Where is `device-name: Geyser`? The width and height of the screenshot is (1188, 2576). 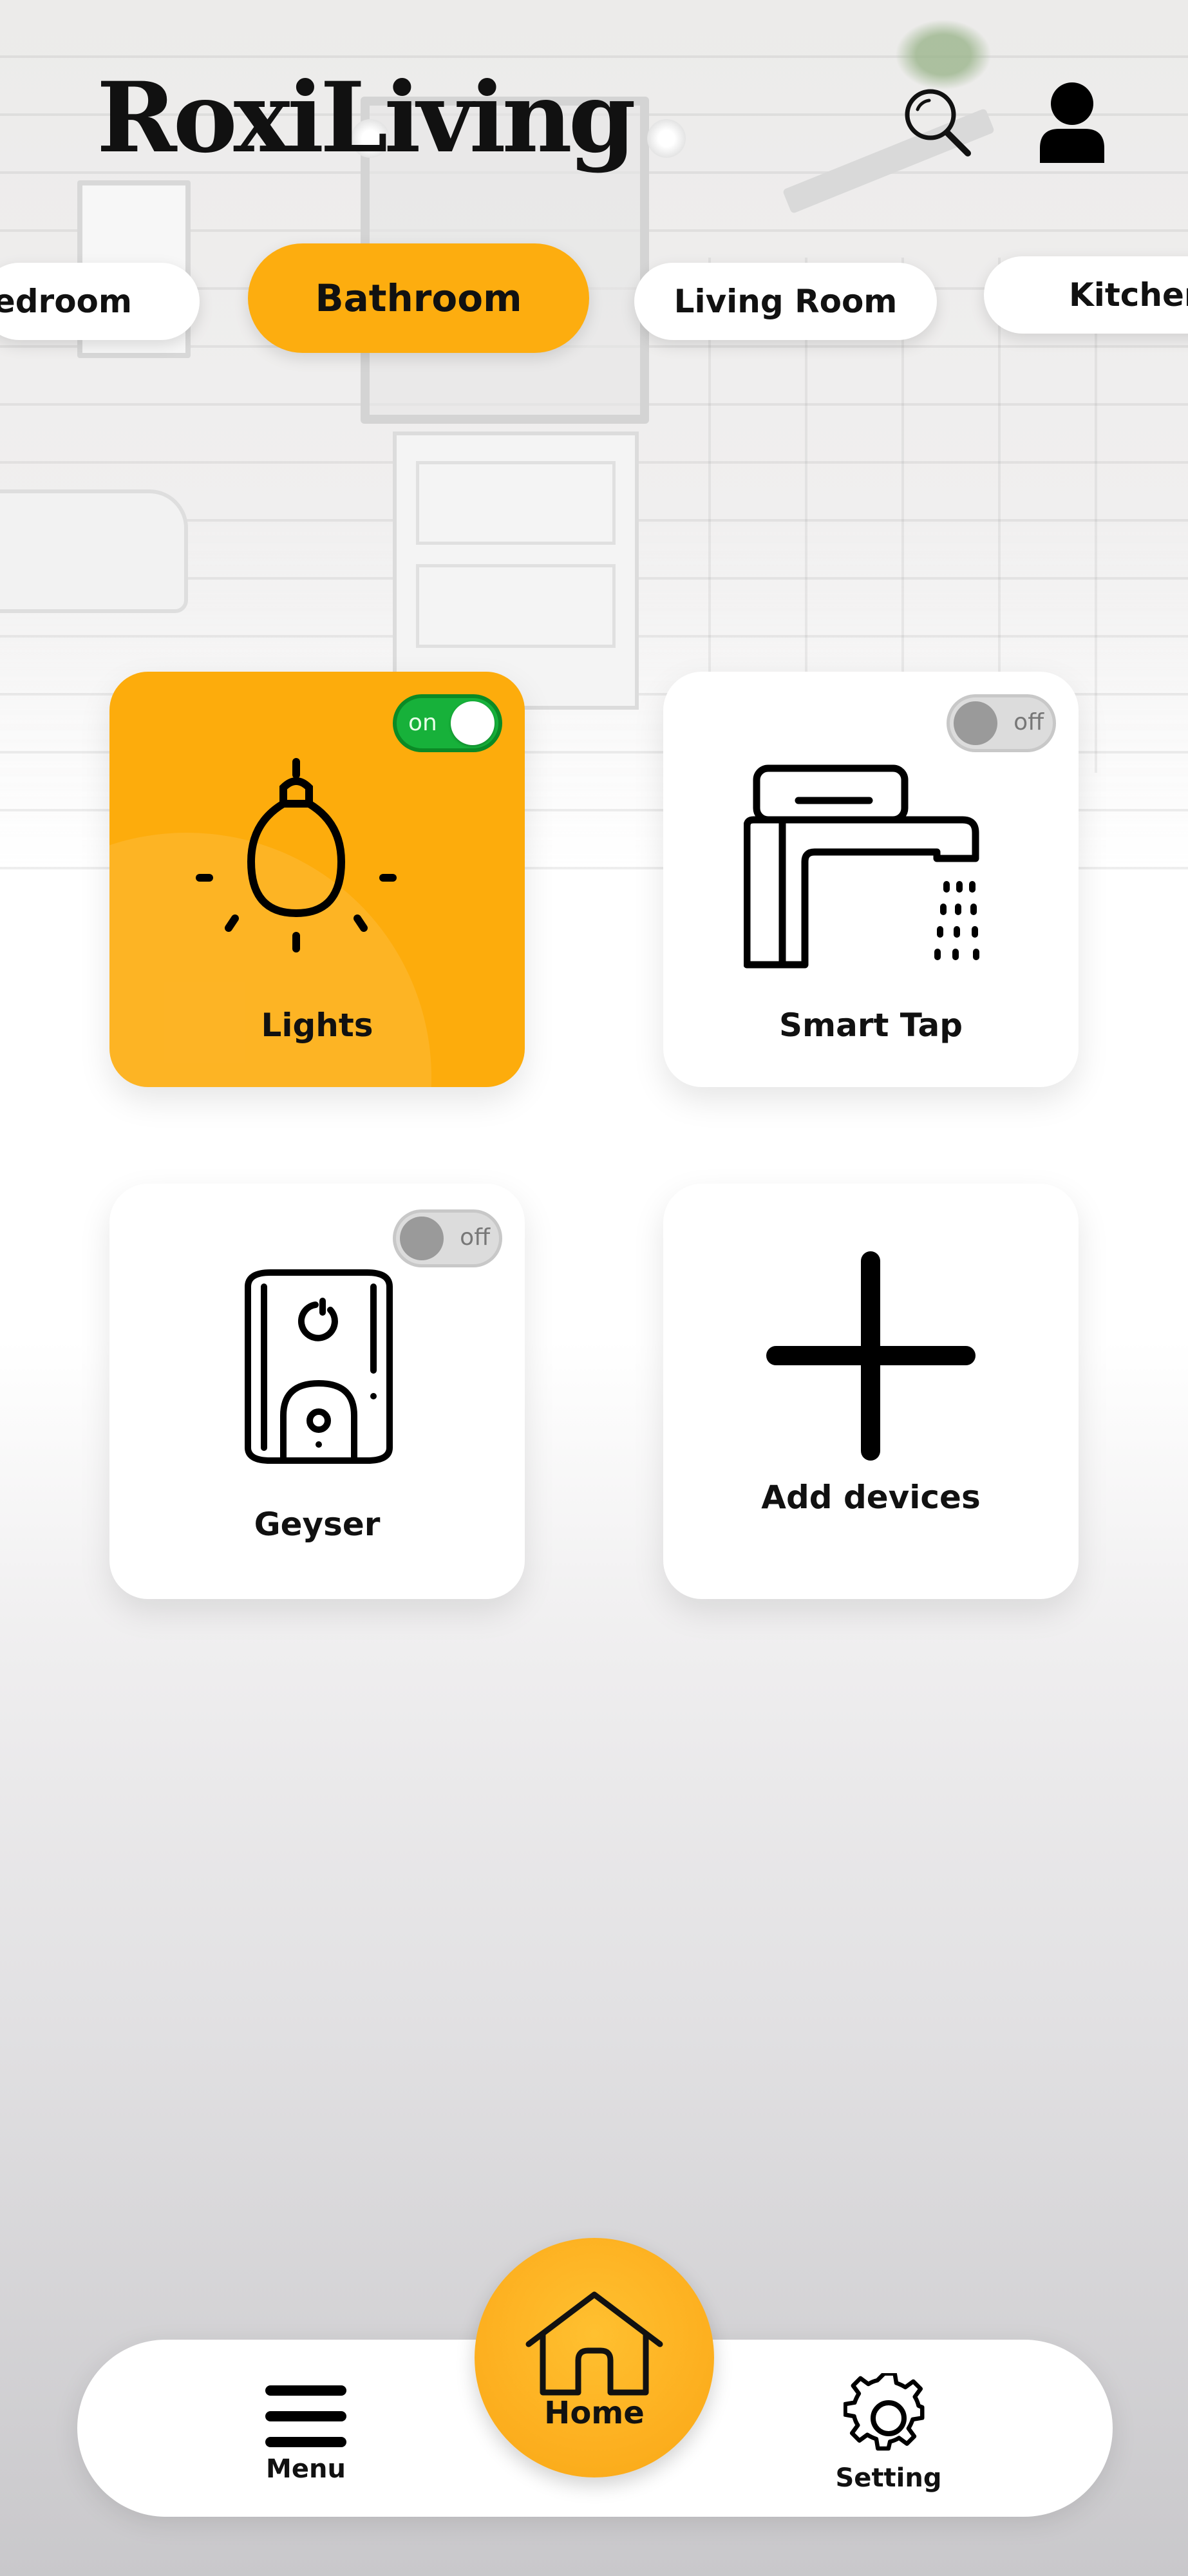
device-name: Geyser is located at coordinates (317, 1525).